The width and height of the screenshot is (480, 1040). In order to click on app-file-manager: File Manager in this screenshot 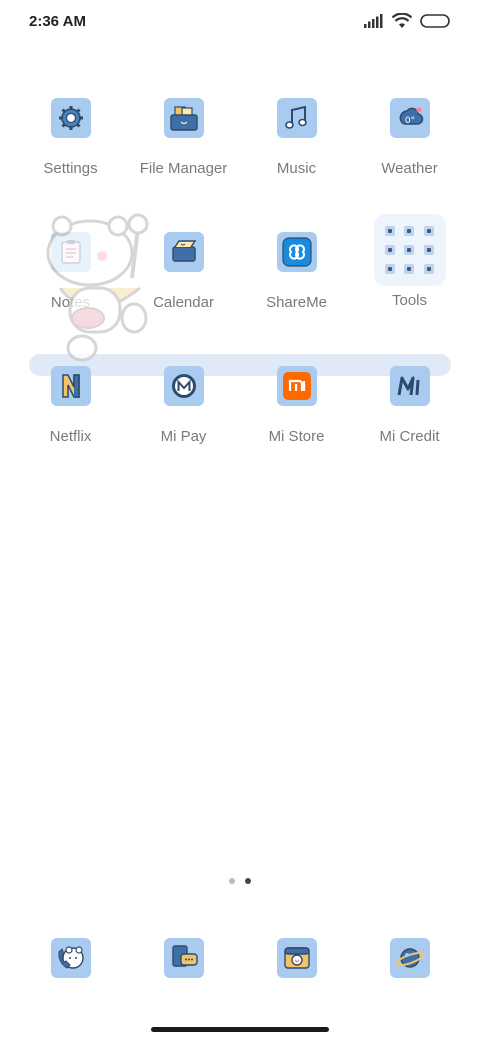, I will do `click(183, 163)`.